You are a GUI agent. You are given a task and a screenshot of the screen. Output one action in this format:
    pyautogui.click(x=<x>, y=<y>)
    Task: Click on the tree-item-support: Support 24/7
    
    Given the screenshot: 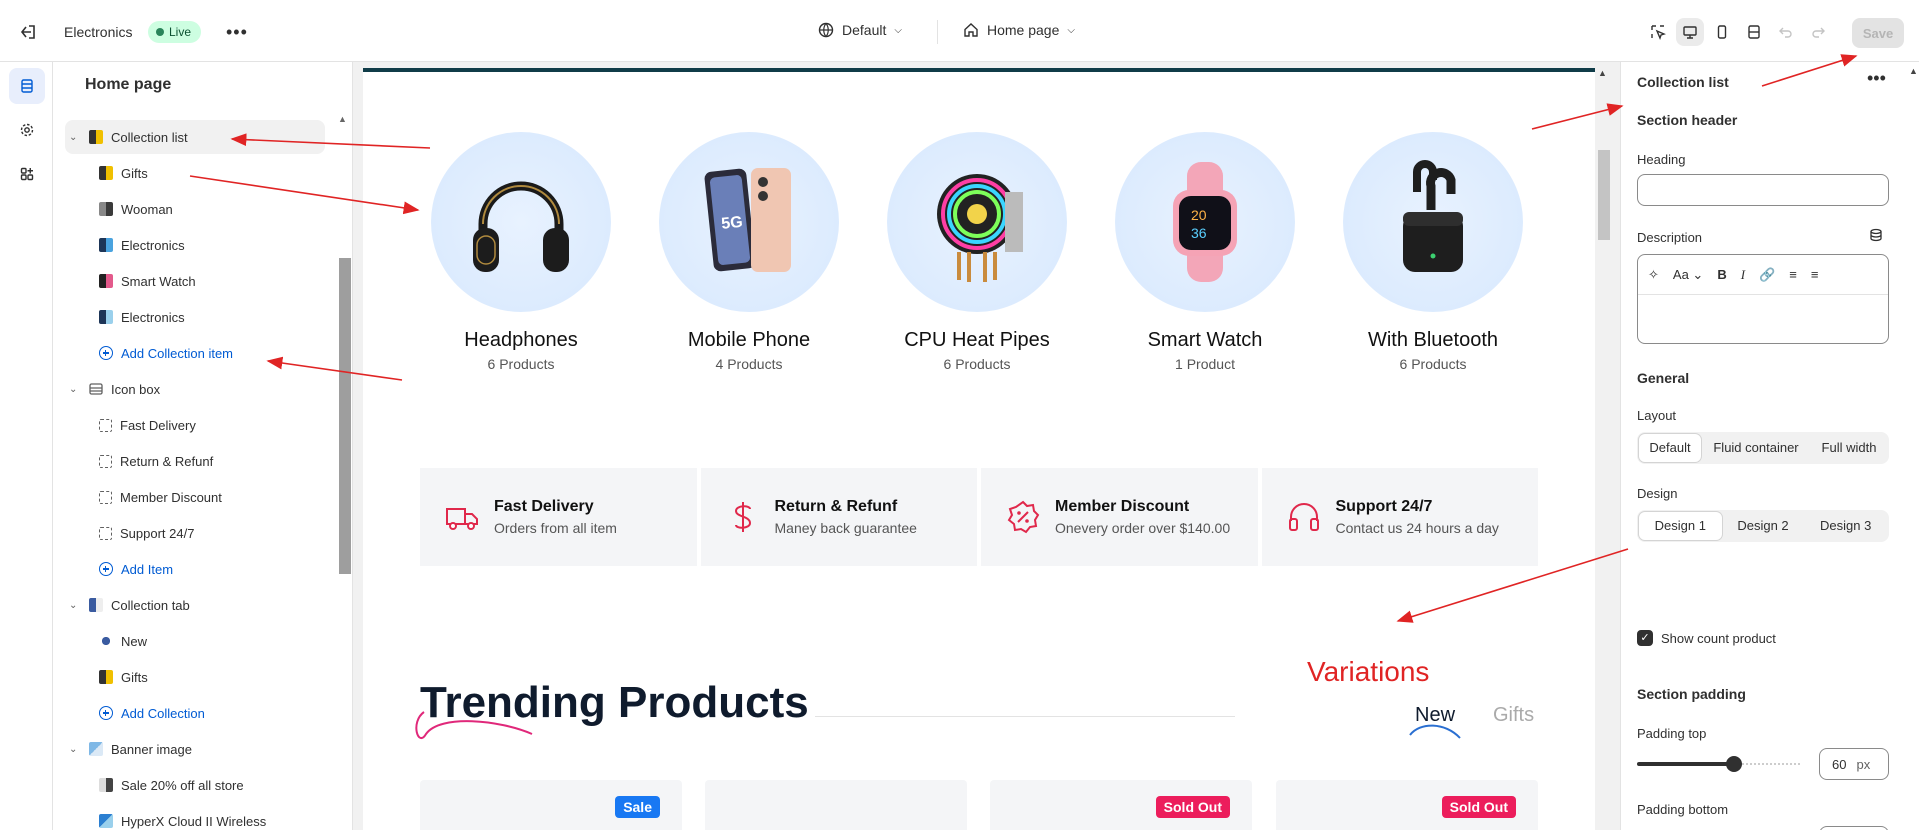 What is the action you would take?
    pyautogui.click(x=195, y=533)
    